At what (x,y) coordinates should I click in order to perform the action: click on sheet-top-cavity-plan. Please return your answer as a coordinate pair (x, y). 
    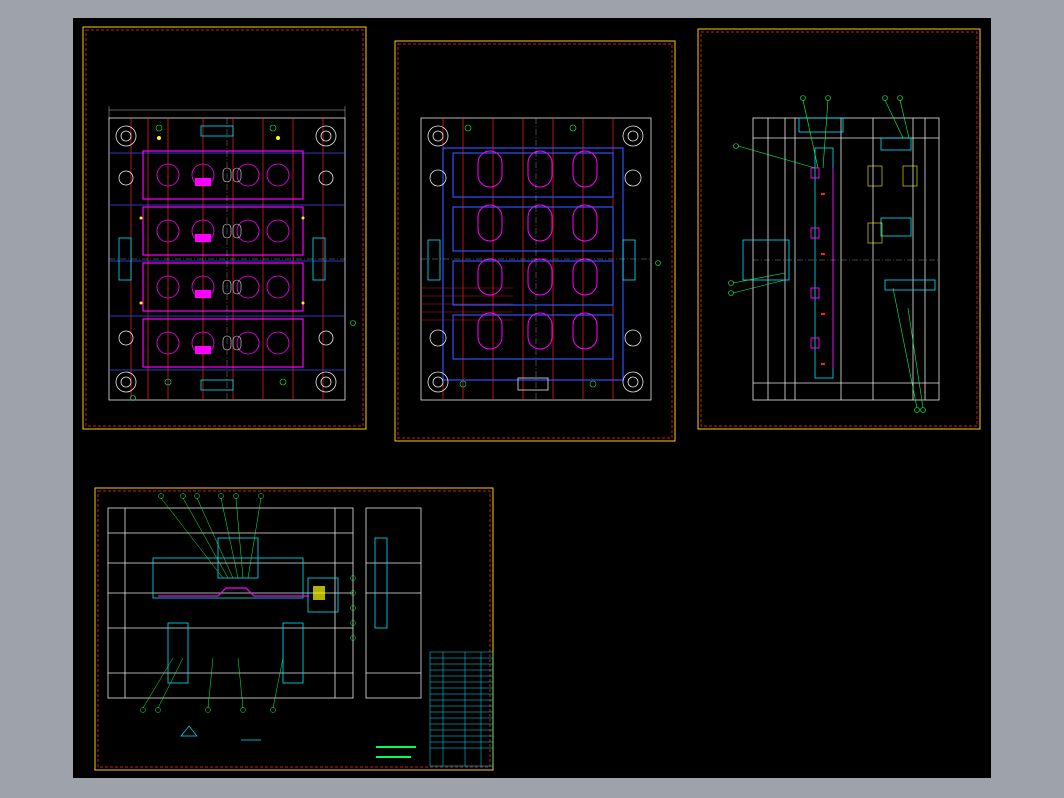
    Looking at the image, I should click on (224, 228).